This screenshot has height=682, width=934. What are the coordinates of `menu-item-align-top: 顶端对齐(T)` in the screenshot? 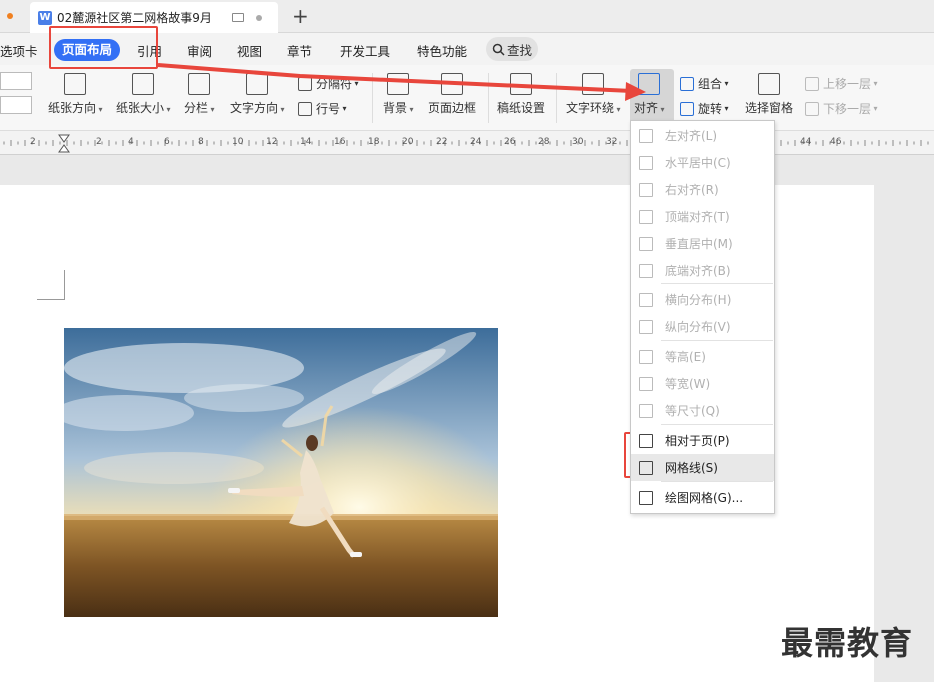 It's located at (702, 216).